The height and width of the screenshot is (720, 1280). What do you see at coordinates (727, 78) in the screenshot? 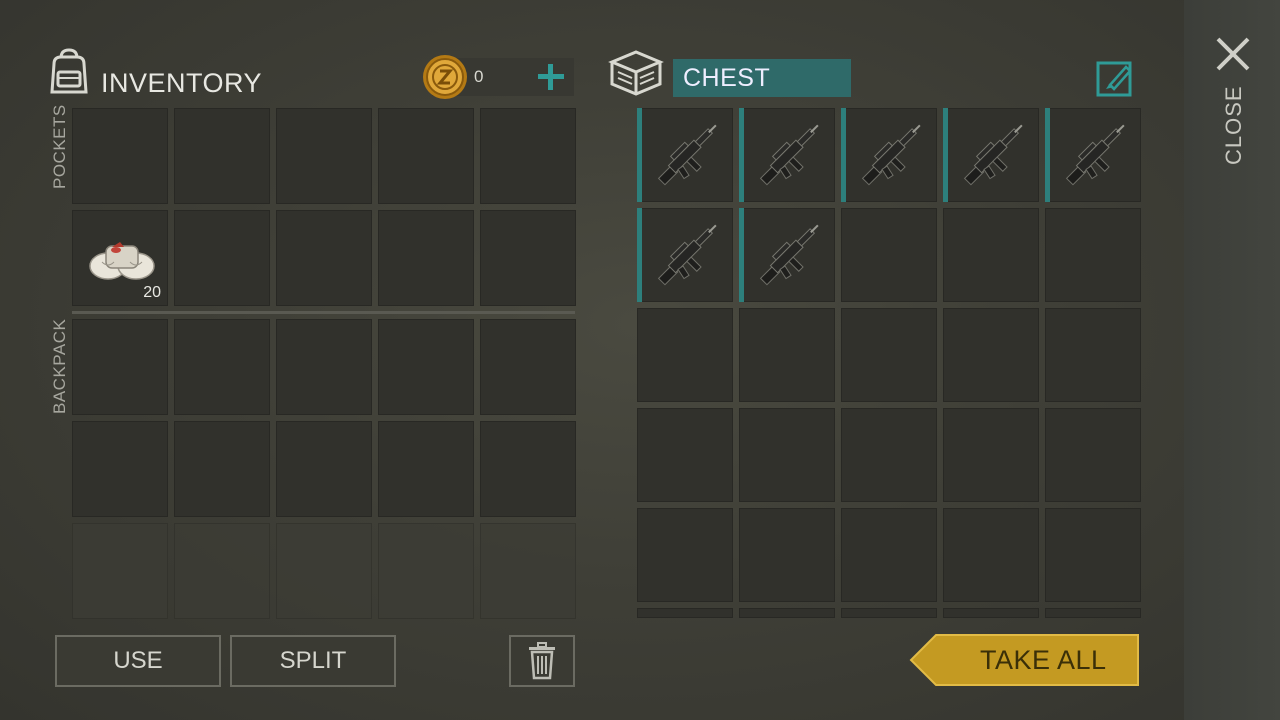
I see `chest-name-text: CHEST` at bounding box center [727, 78].